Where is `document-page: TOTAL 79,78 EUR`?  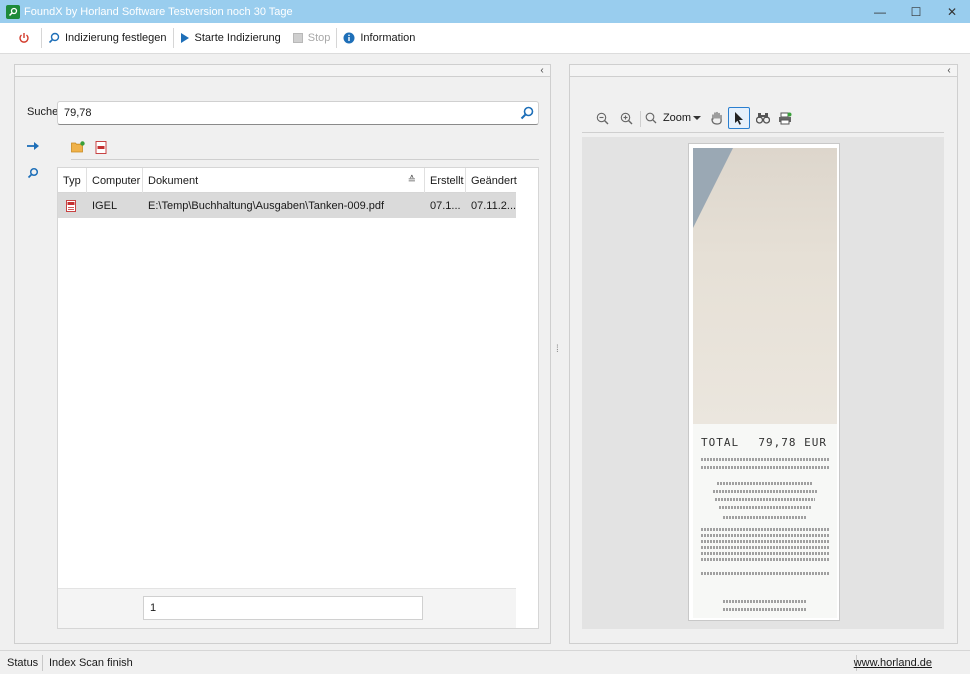
document-page: TOTAL 79,78 EUR is located at coordinates (764, 382).